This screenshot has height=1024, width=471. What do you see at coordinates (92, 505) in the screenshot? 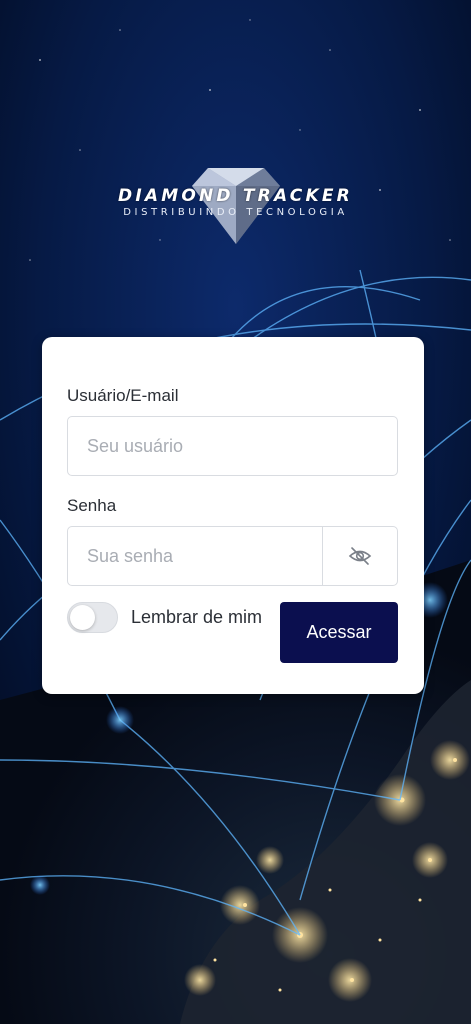
I see `password-label: Senha` at bounding box center [92, 505].